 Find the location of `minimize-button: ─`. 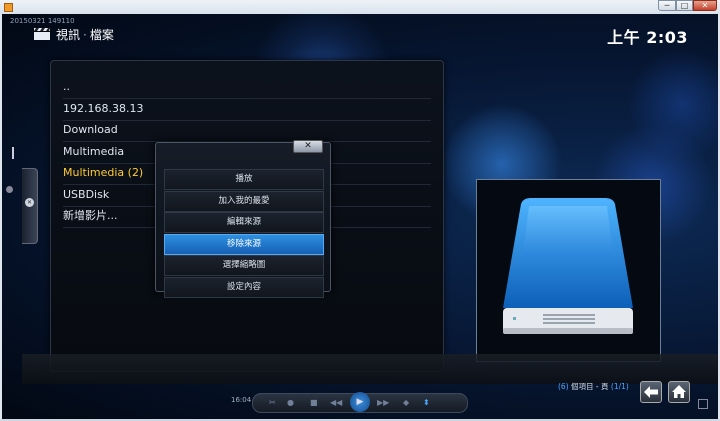

minimize-button: ─ is located at coordinates (667, 5).